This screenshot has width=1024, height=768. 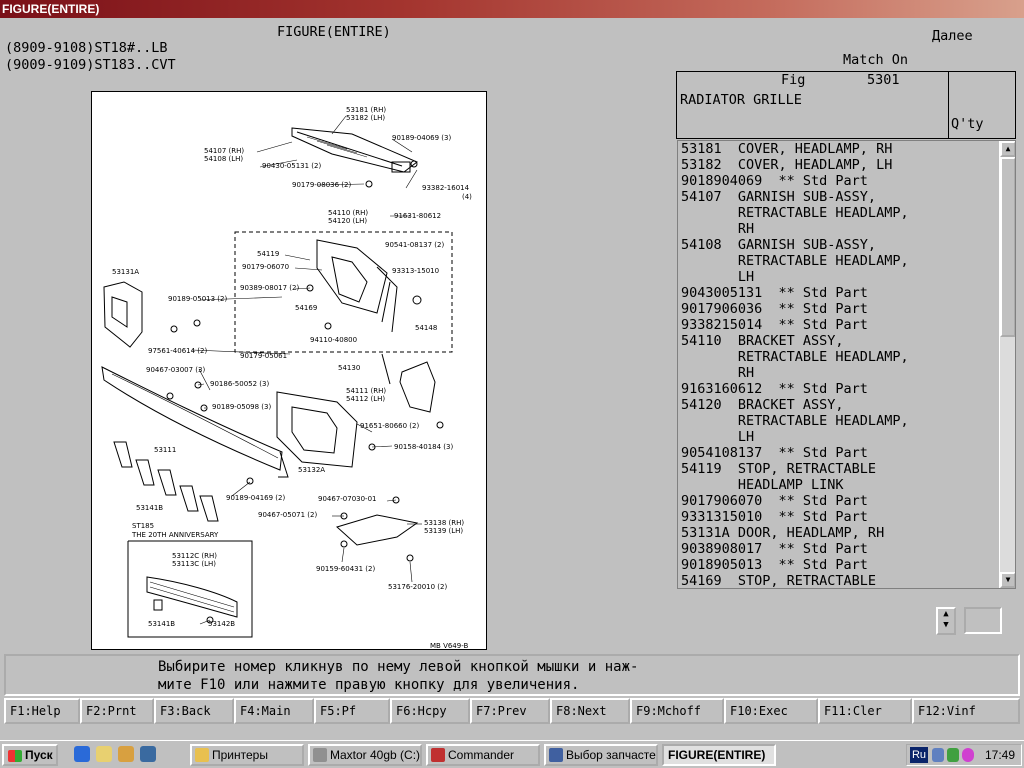 I want to click on parts-list-item: HEADLAMP LINK, so click(x=840, y=485).